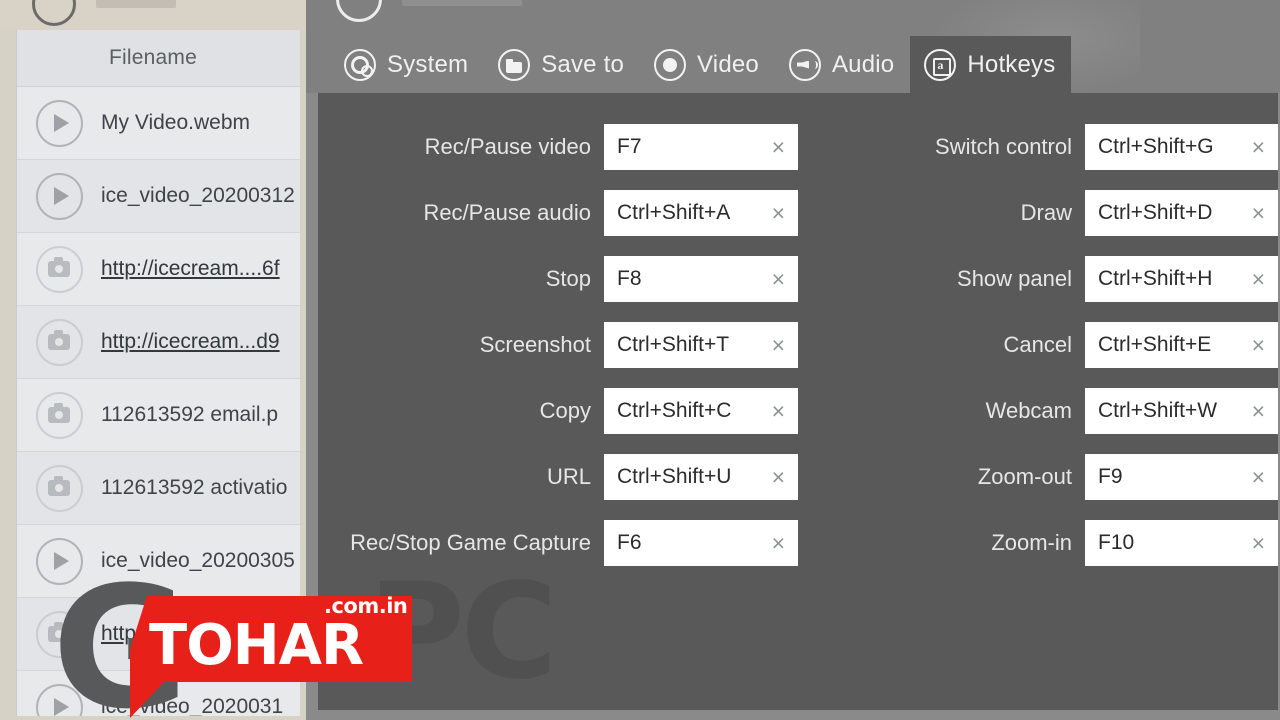 This screenshot has width=1280, height=720. What do you see at coordinates (629, 278) in the screenshot?
I see `hotkey-value: F8` at bounding box center [629, 278].